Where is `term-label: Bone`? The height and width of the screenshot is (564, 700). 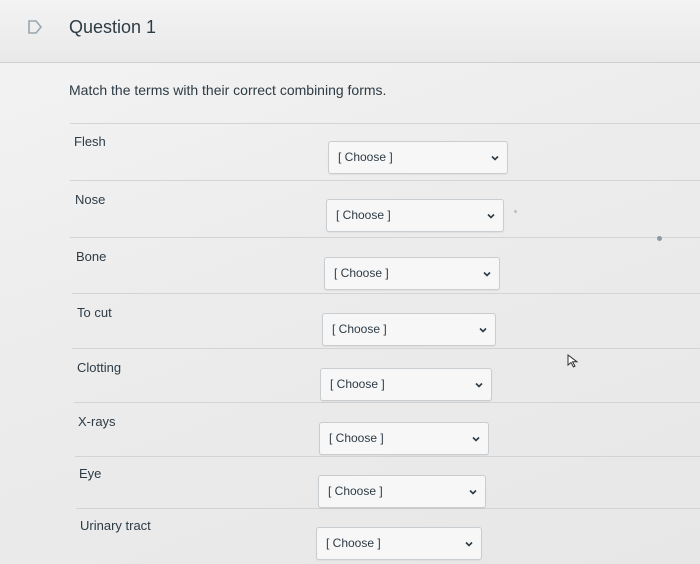
term-label: Bone is located at coordinates (91, 256).